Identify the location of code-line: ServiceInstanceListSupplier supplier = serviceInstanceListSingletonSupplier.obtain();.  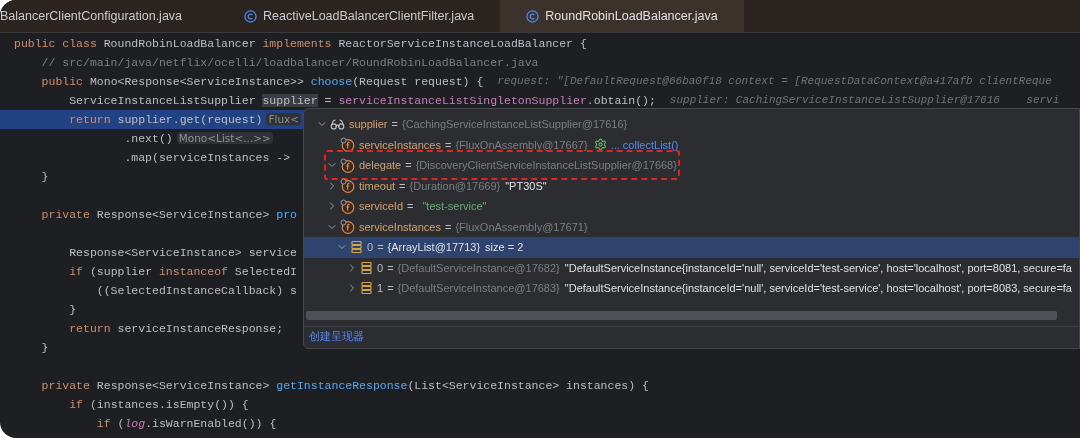
(362, 100).